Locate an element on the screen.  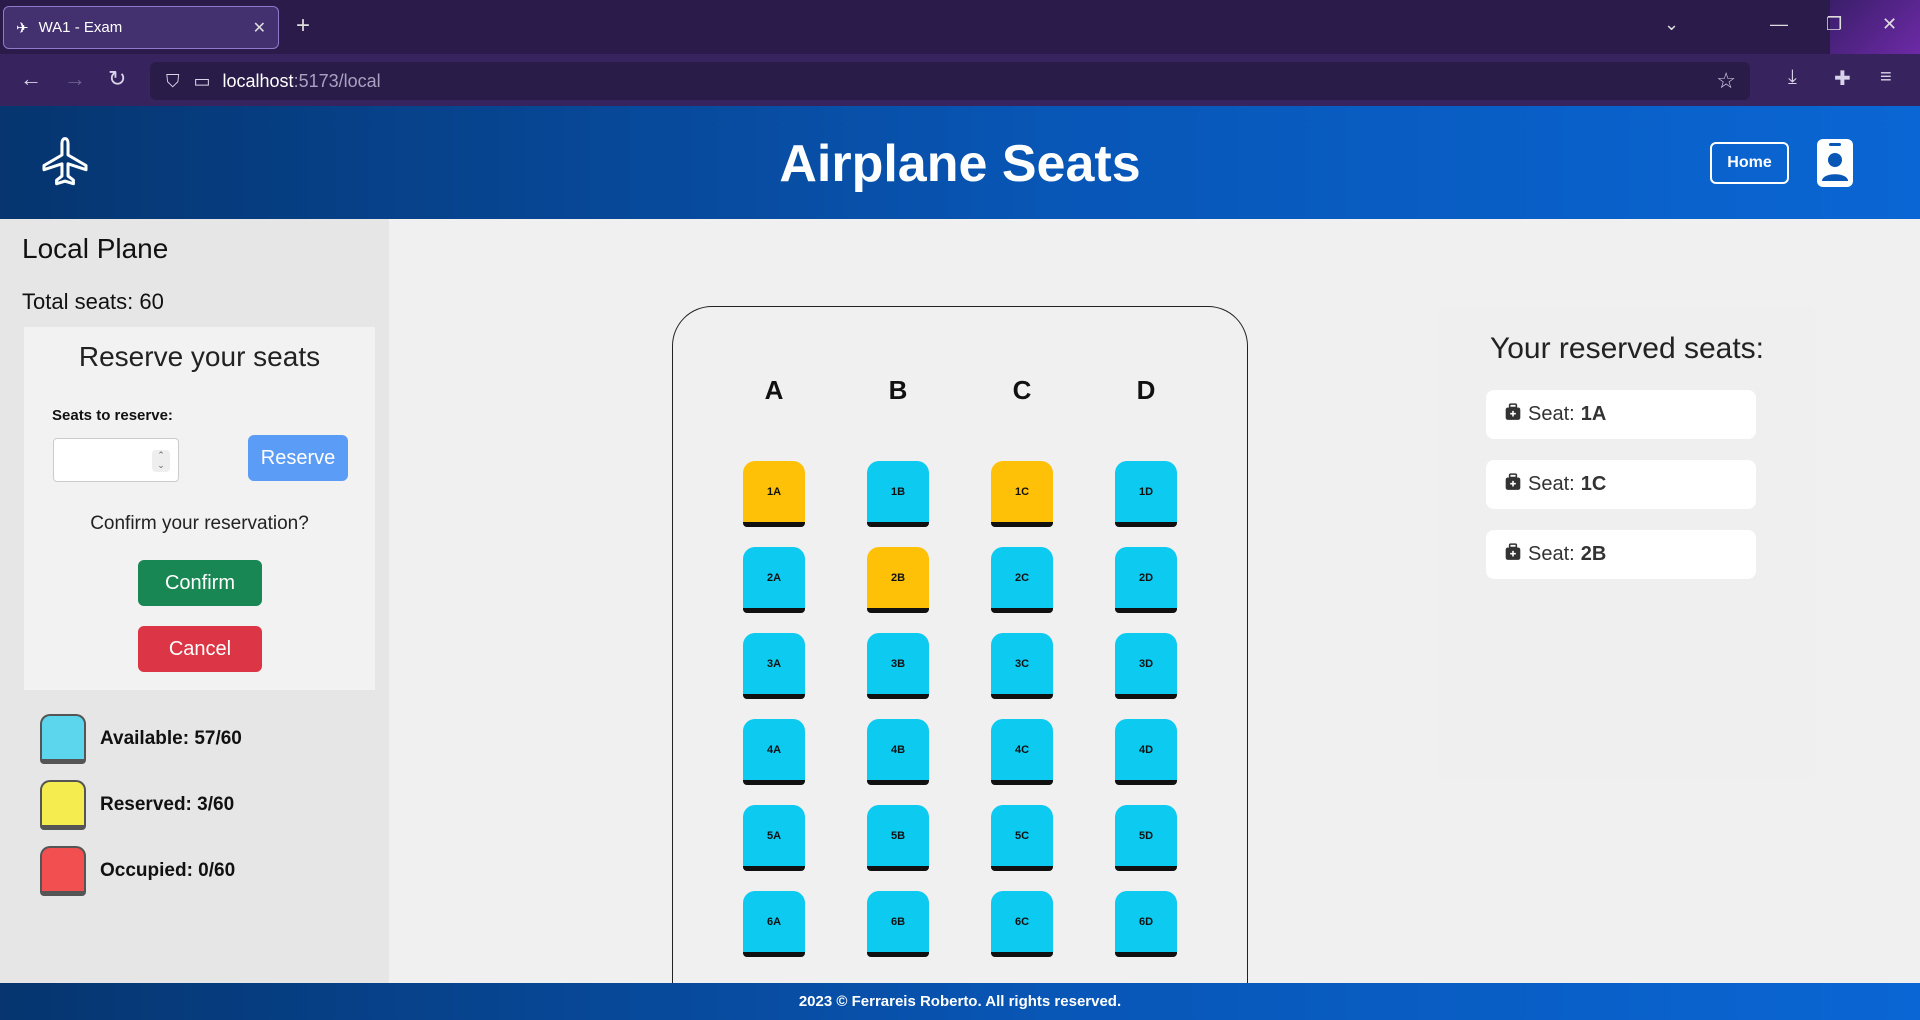
address-bar: ⛉ ▭ localhost:5173/local ☆ is located at coordinates (950, 81).